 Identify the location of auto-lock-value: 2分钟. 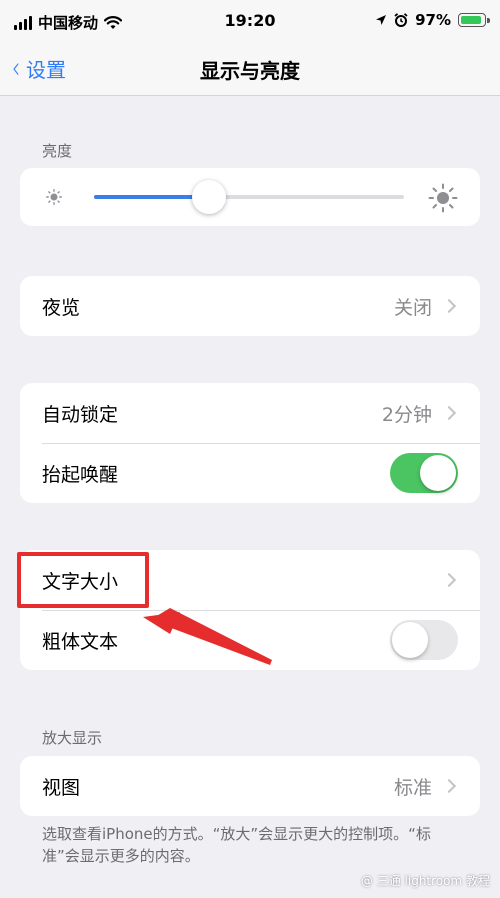
(406, 414).